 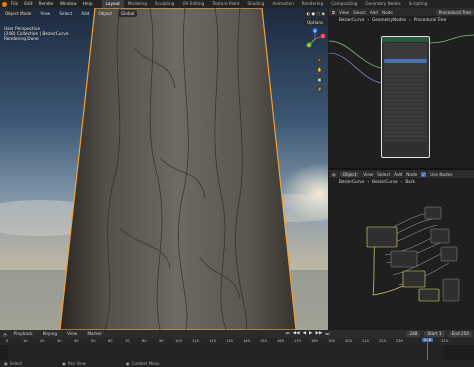 I want to click on shading-mode-buttons: ◐ ● ○ ◉, so click(x=315, y=13).